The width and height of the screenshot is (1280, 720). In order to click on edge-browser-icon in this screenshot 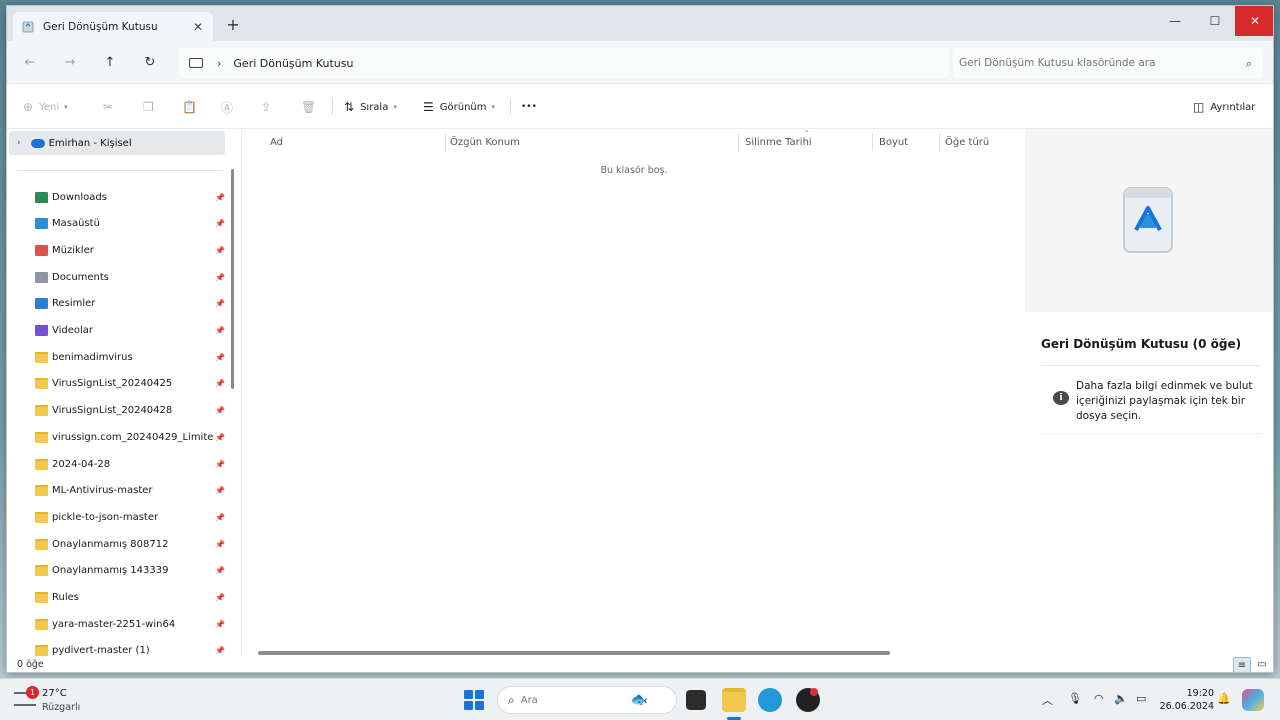, I will do `click(770, 700)`.